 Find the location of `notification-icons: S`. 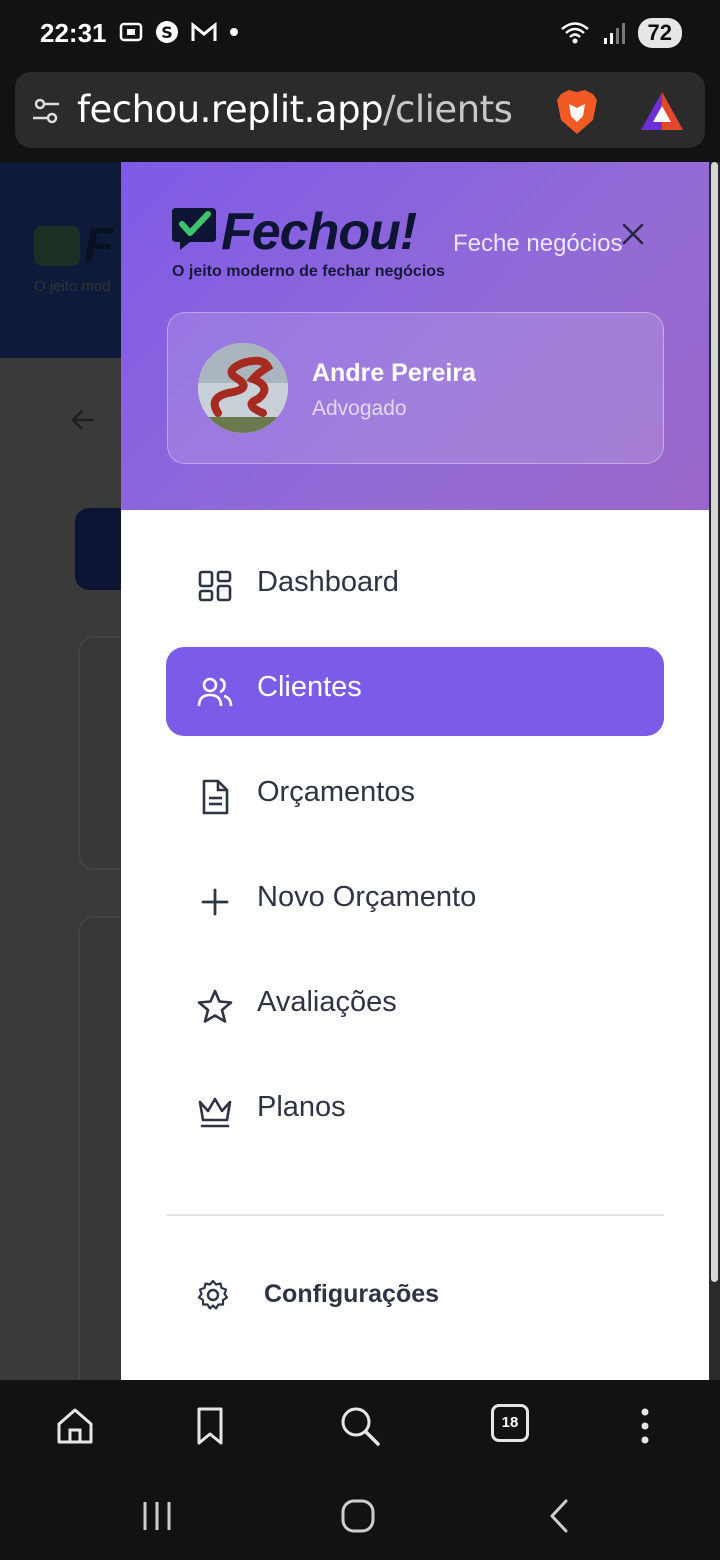

notification-icons: S is located at coordinates (179, 32).